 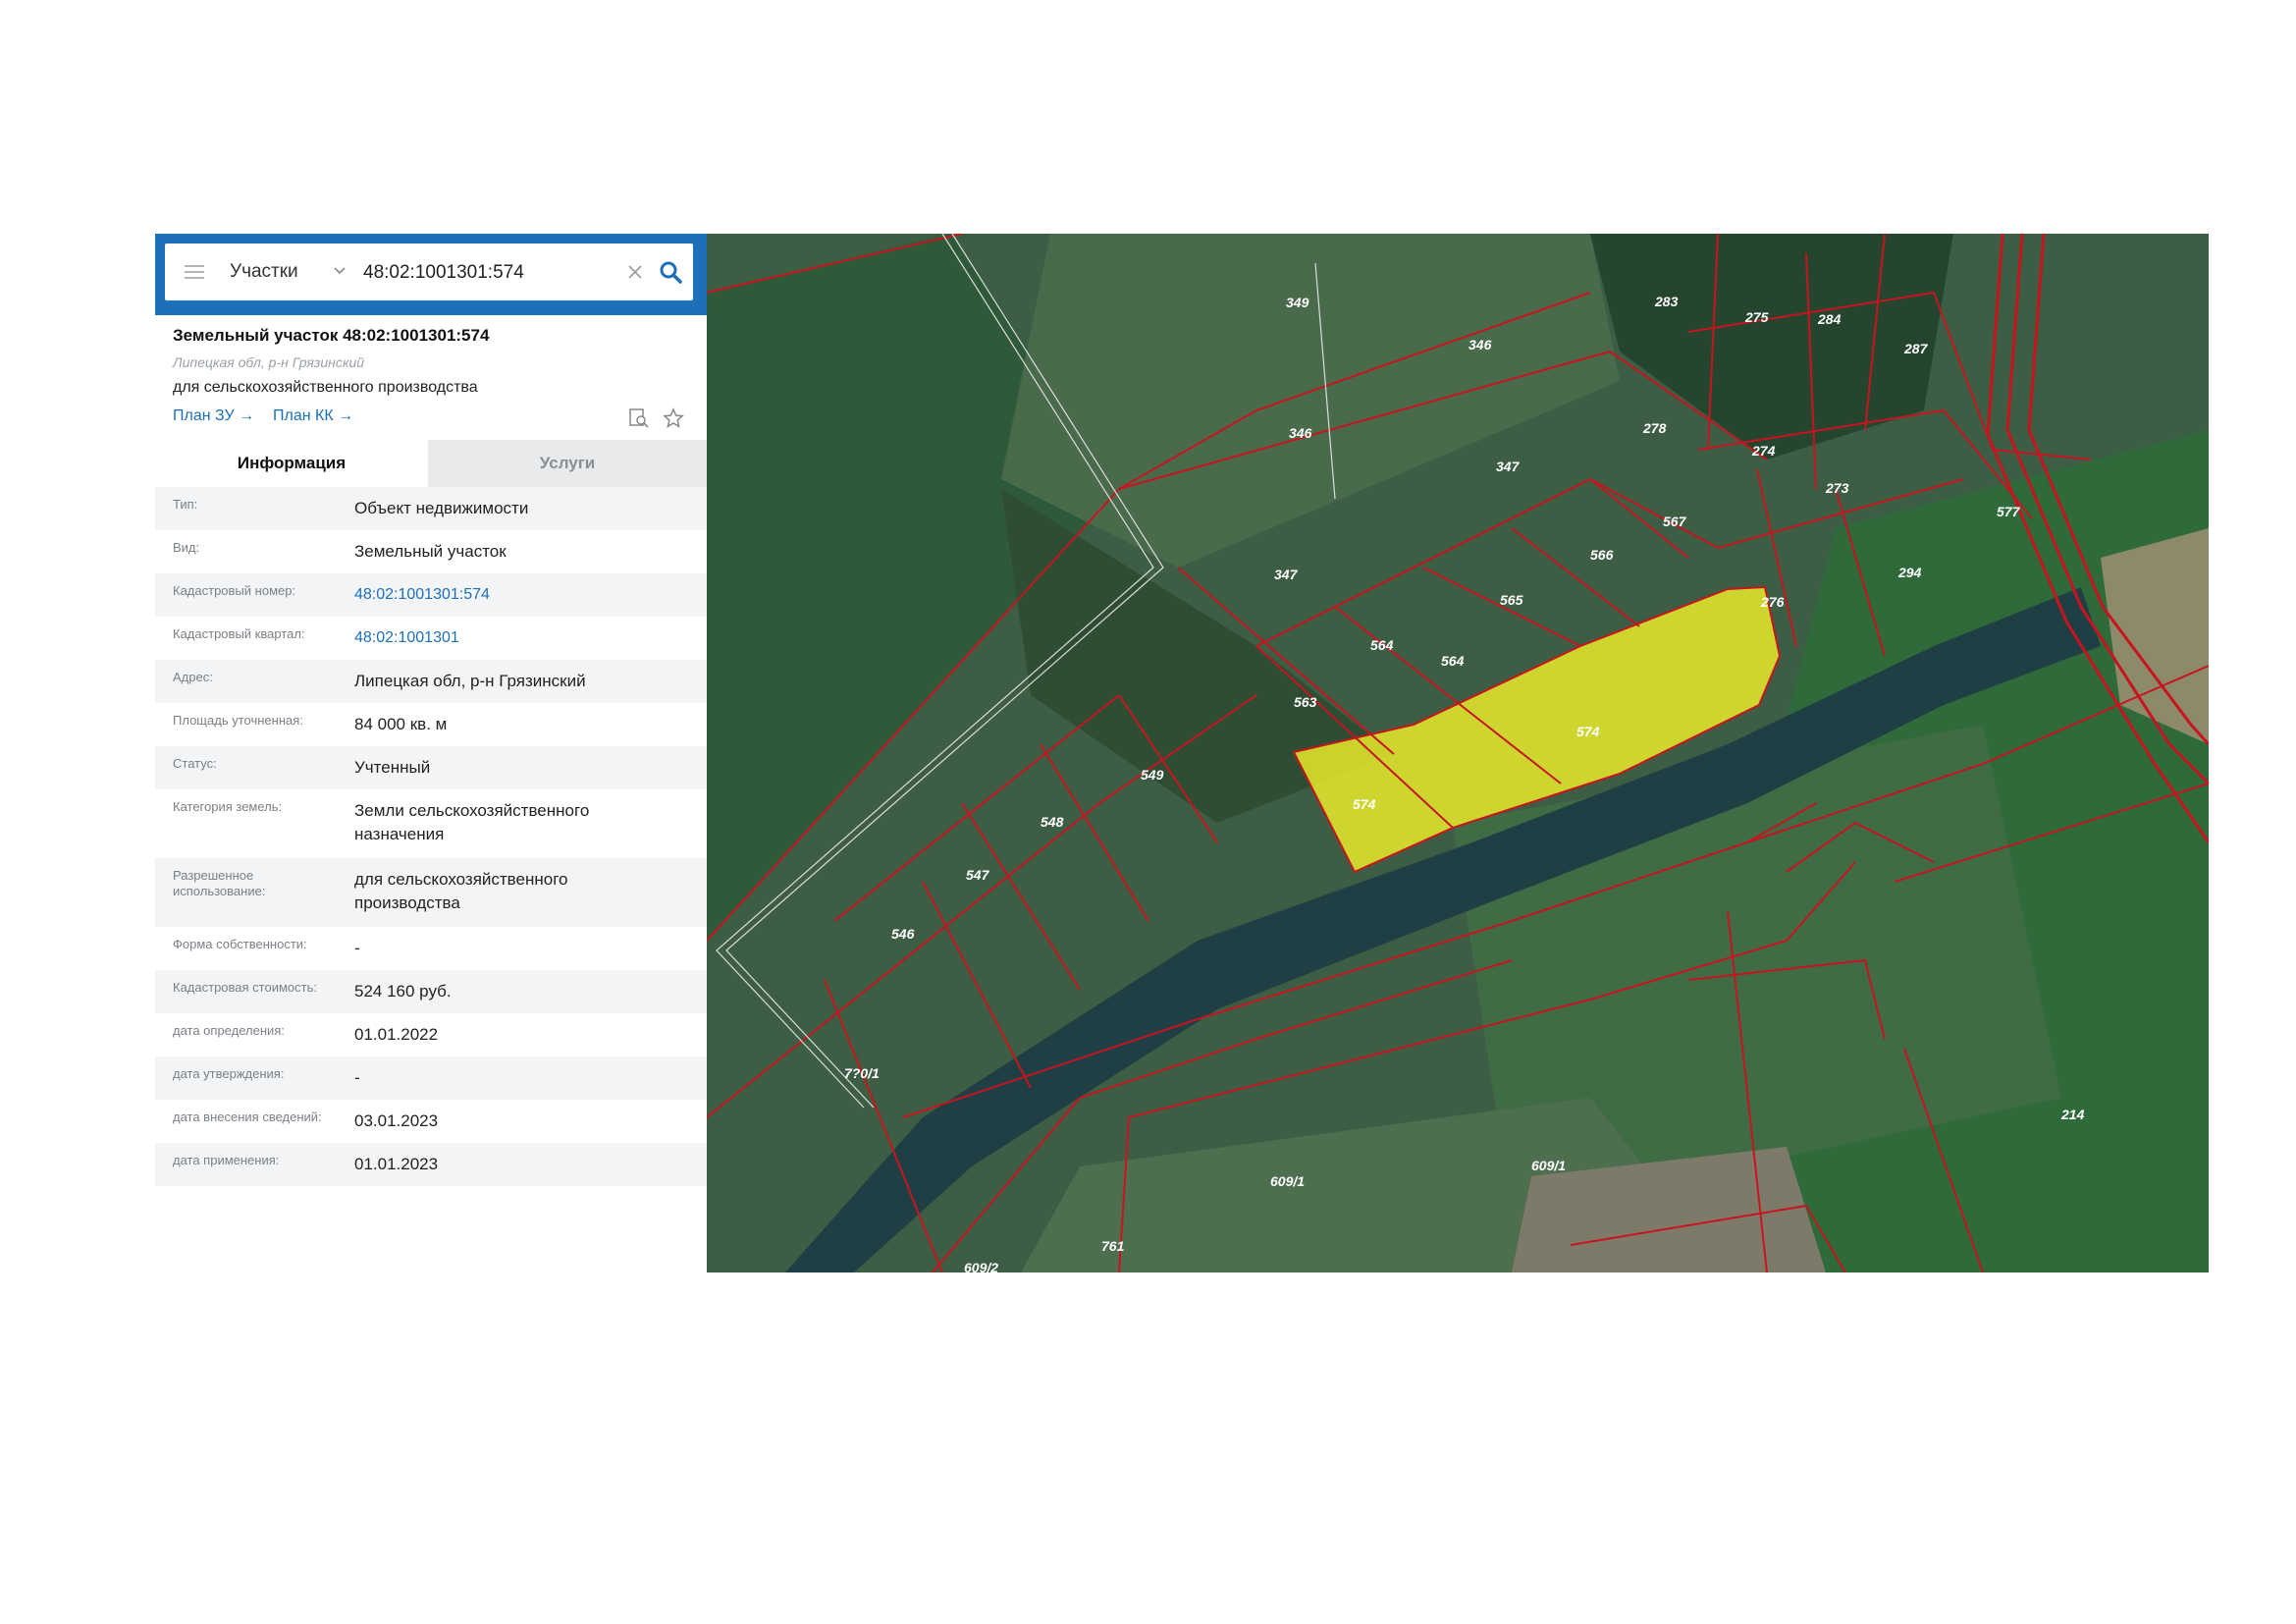 What do you see at coordinates (229, 1030) in the screenshot?
I see `info-label: дата определения:` at bounding box center [229, 1030].